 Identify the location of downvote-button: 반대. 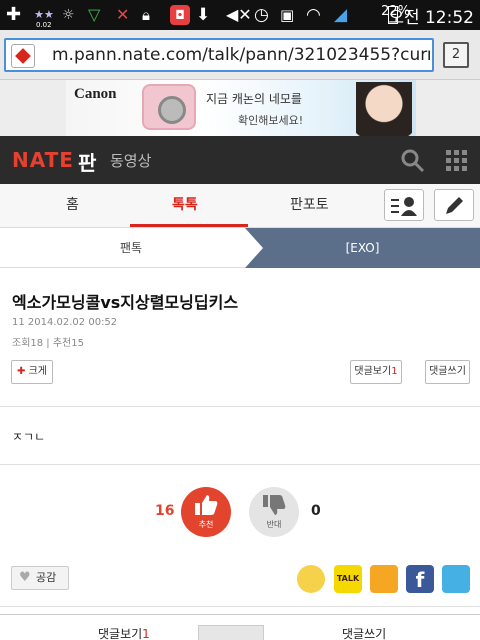
(274, 512).